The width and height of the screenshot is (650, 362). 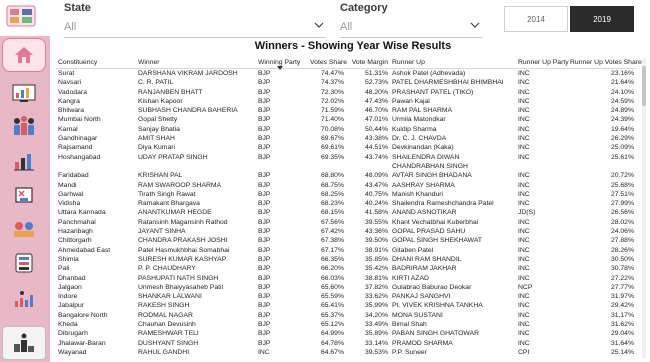 What do you see at coordinates (70, 27) in the screenshot?
I see `state-filter-value: All` at bounding box center [70, 27].